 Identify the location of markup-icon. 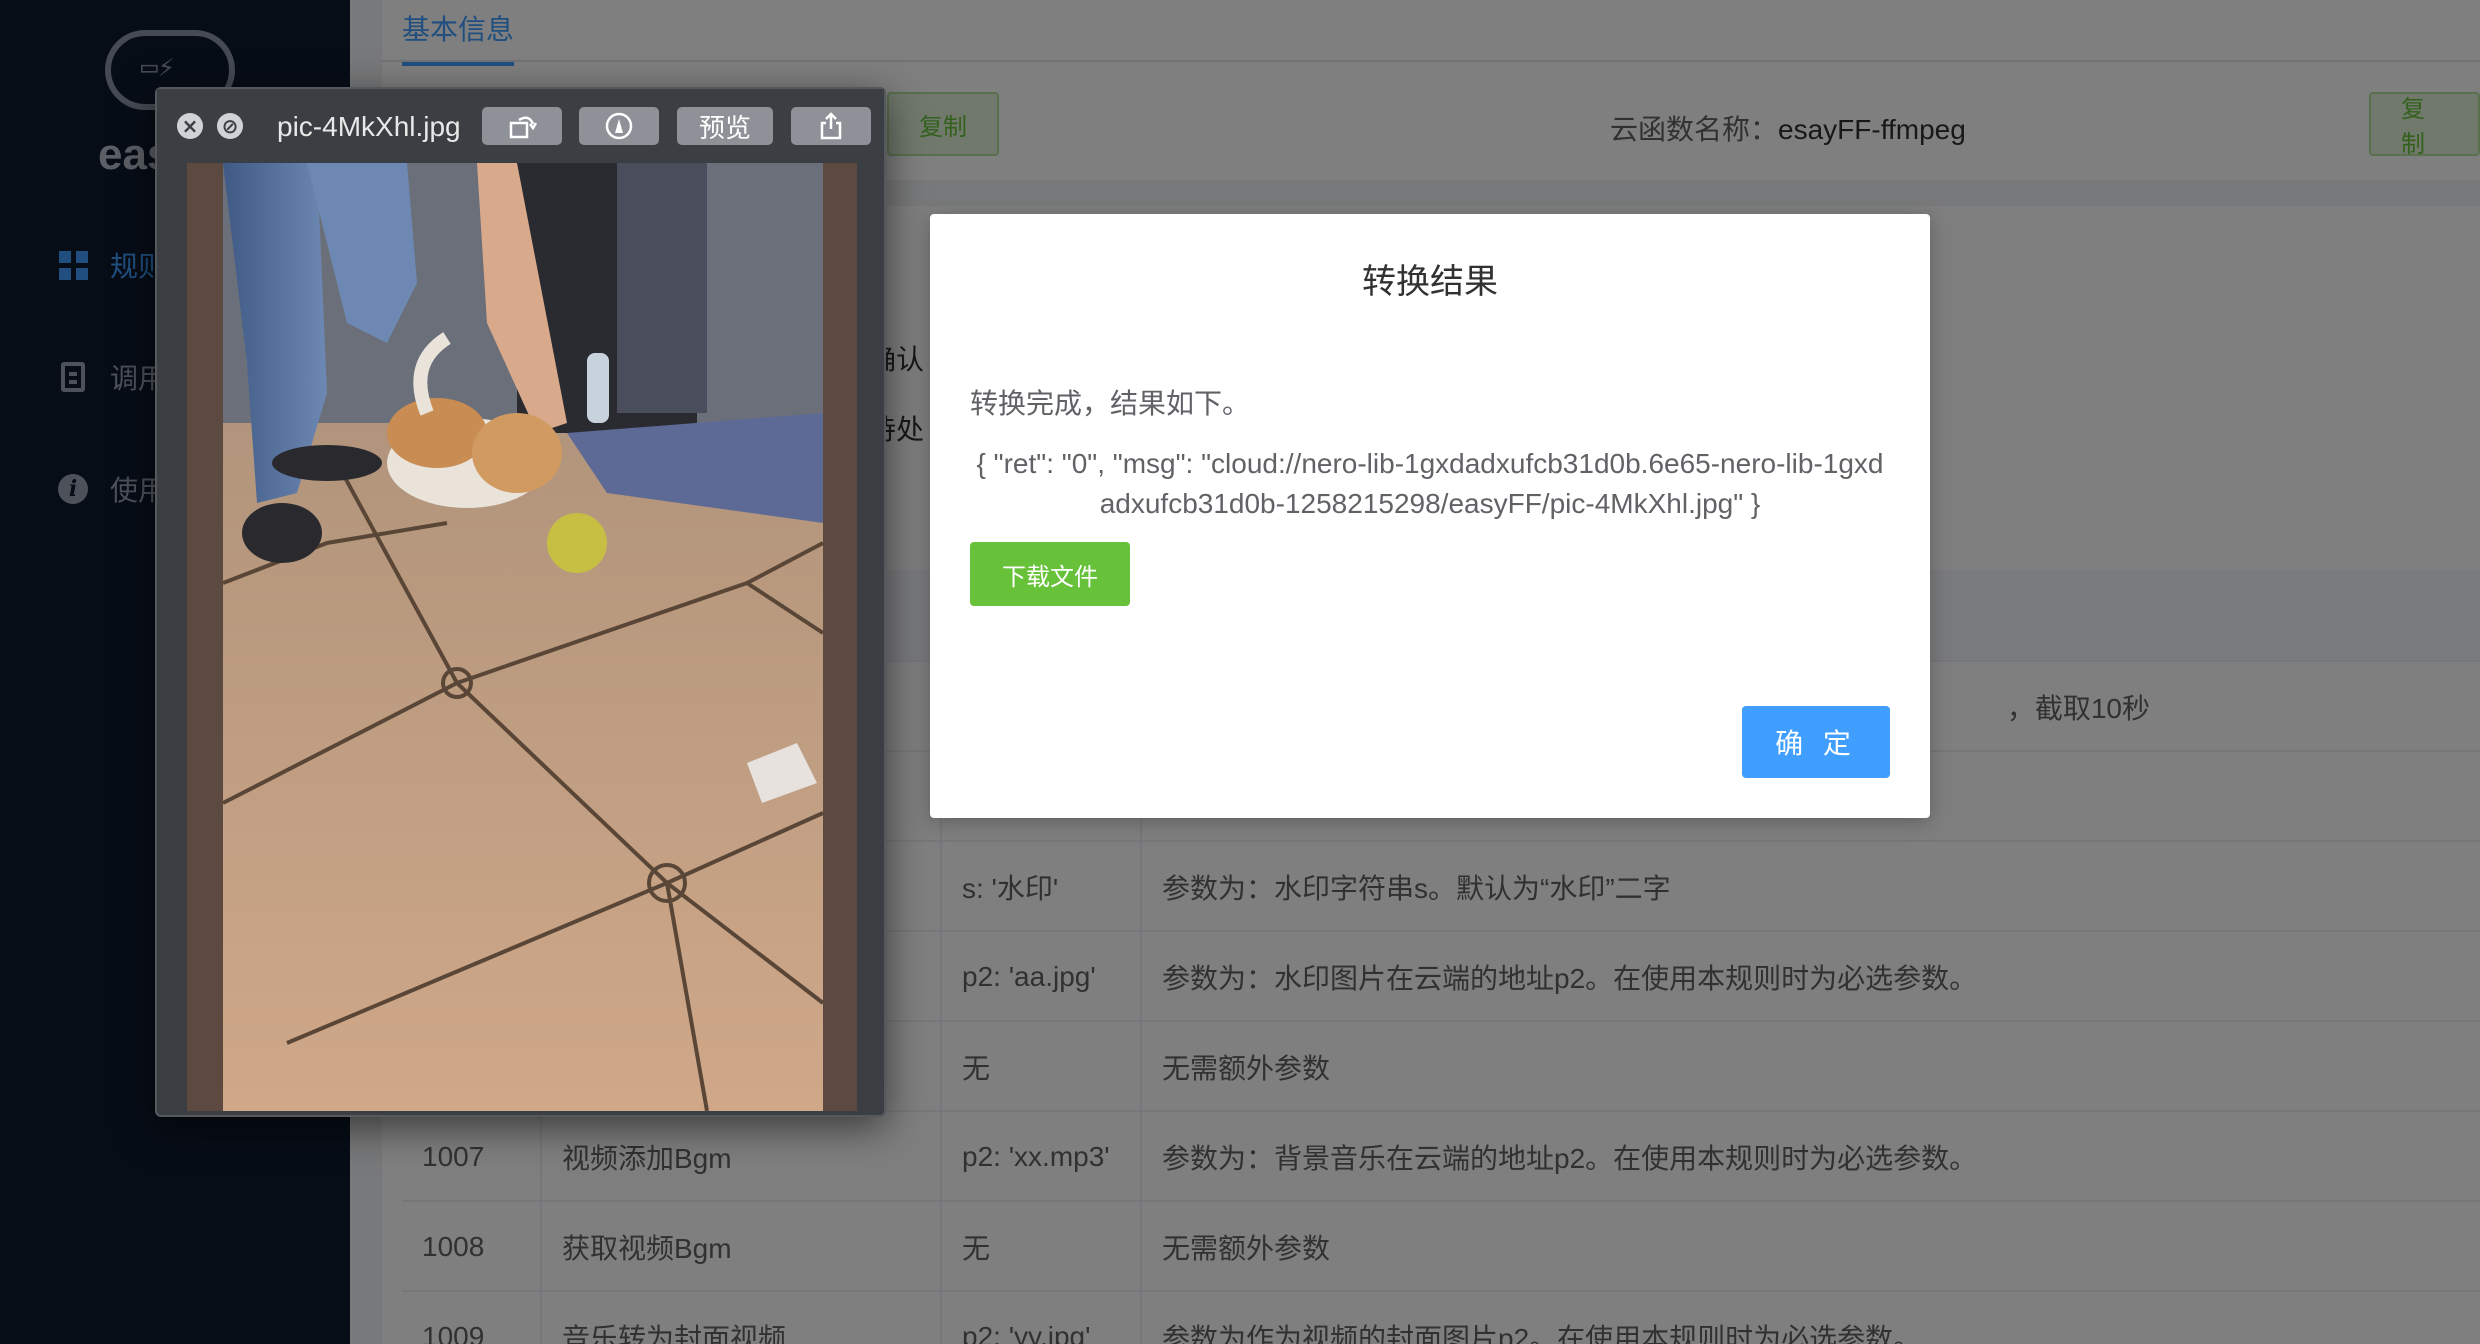
(619, 126).